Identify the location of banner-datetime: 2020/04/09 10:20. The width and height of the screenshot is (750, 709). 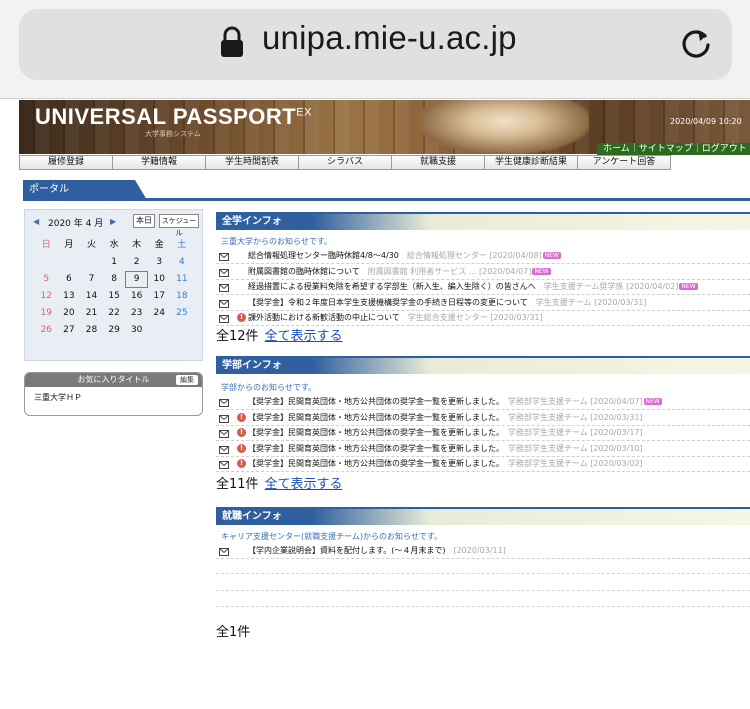
(706, 121).